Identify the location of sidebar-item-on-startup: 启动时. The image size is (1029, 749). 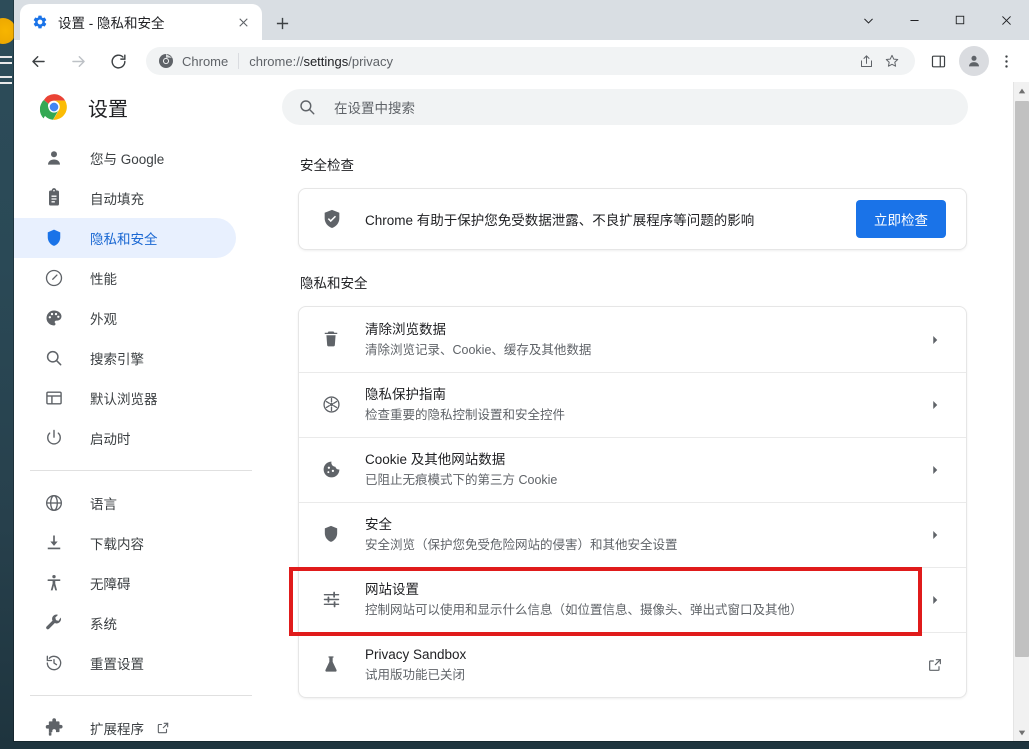
(125, 438).